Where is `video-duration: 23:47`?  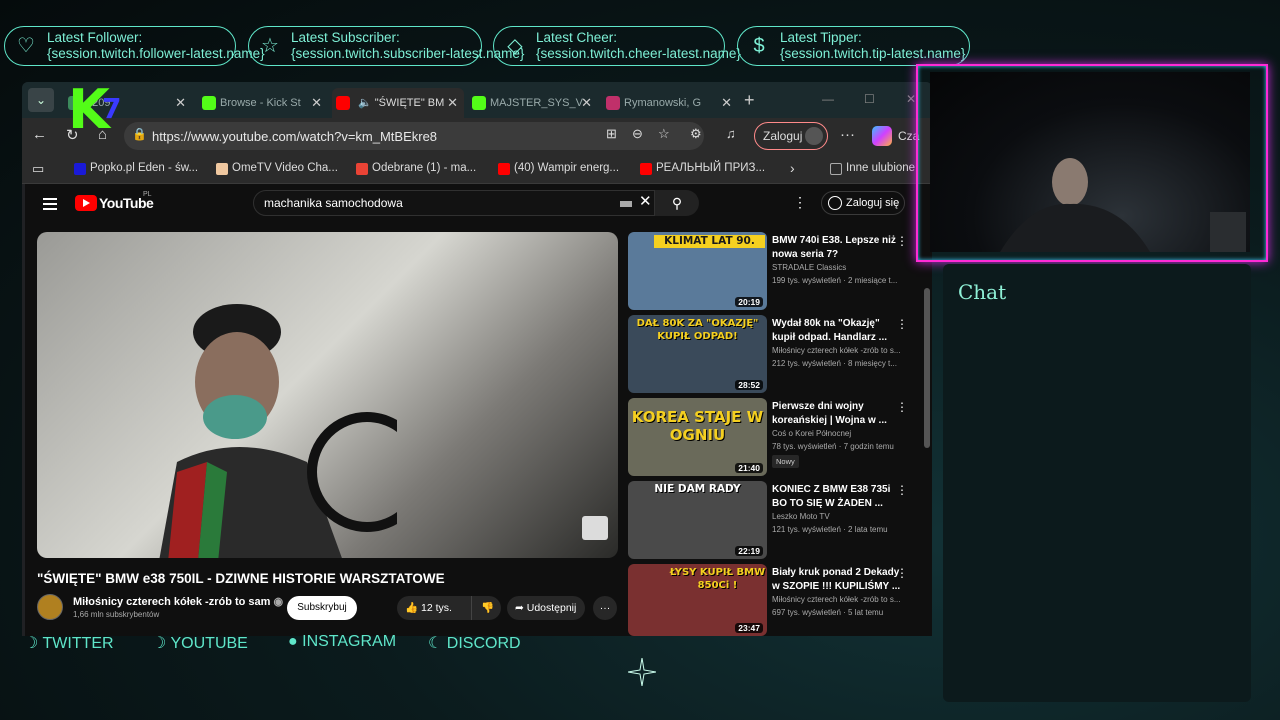 video-duration: 23:47 is located at coordinates (749, 628).